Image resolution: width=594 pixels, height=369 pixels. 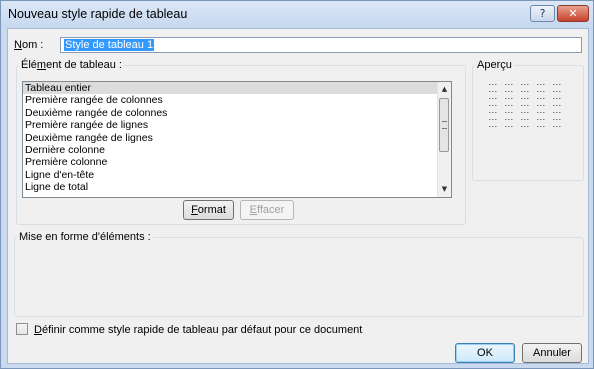 I want to click on list-item: Première colonne, so click(x=237, y=162).